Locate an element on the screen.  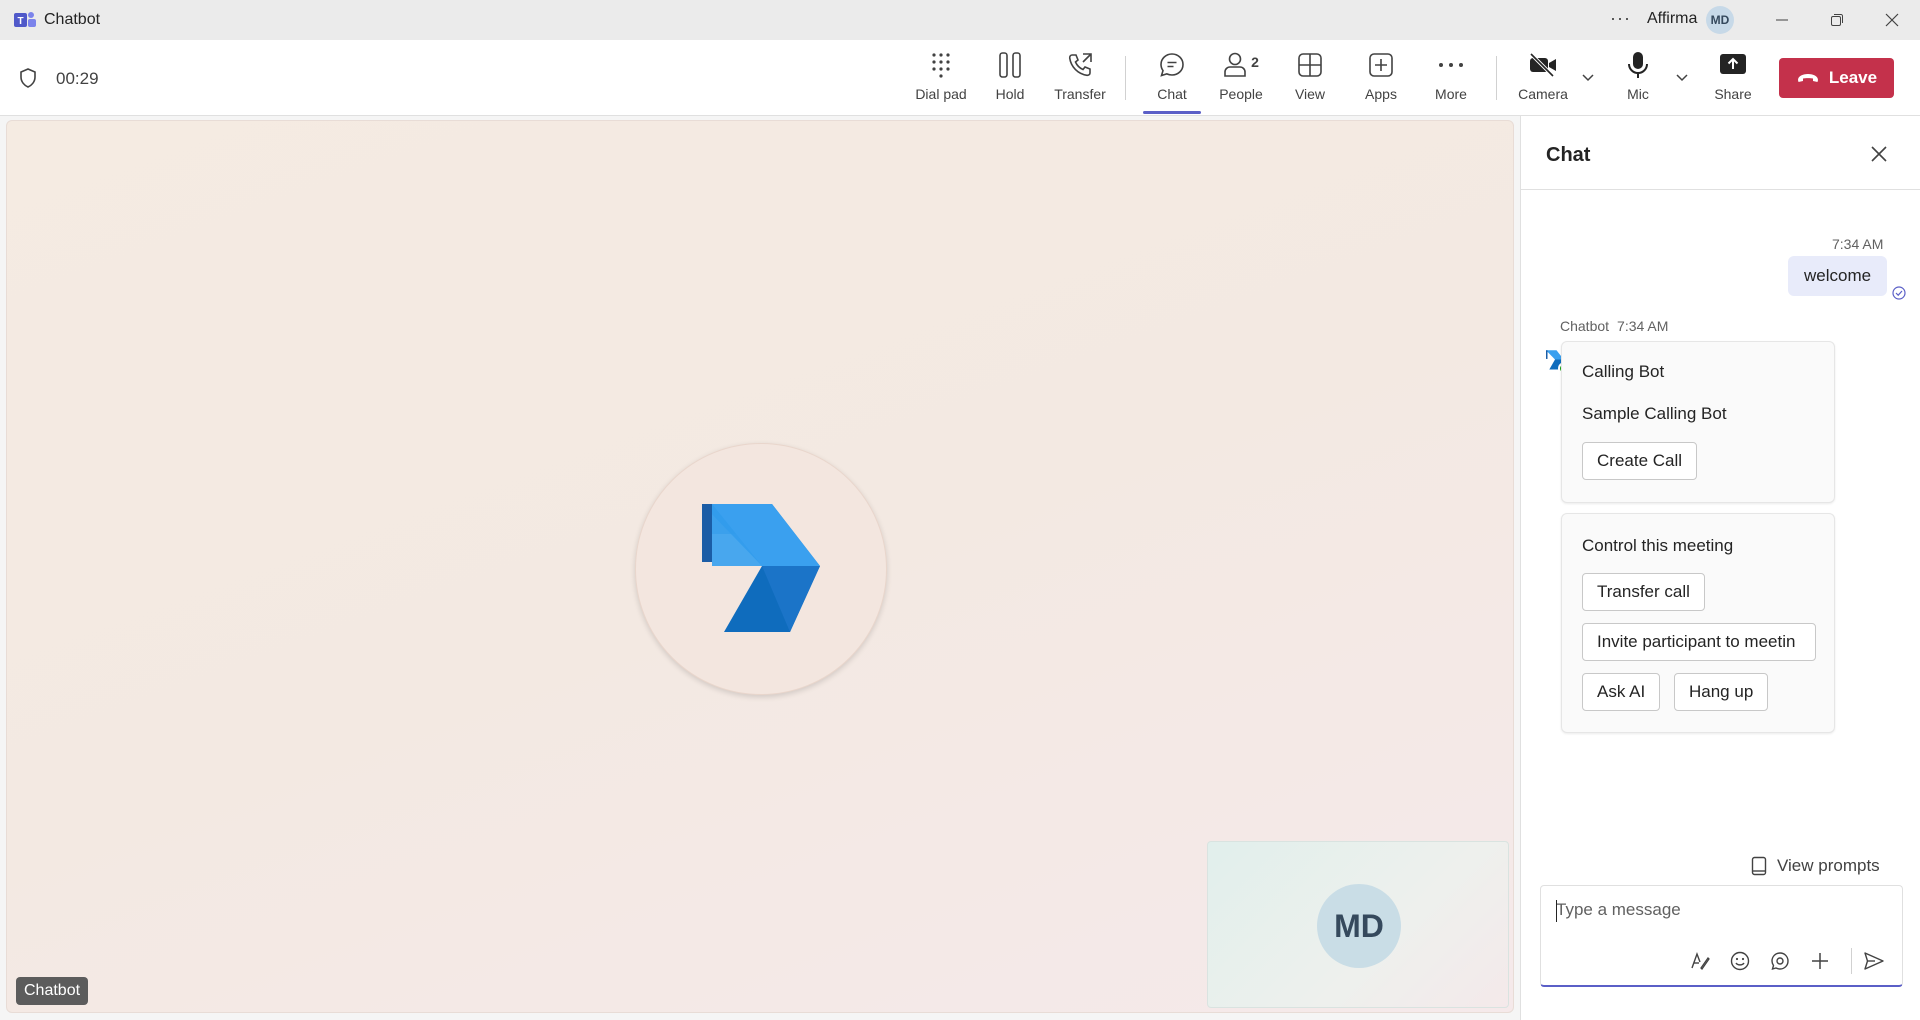
format-text-icon is located at coordinates (1700, 961).